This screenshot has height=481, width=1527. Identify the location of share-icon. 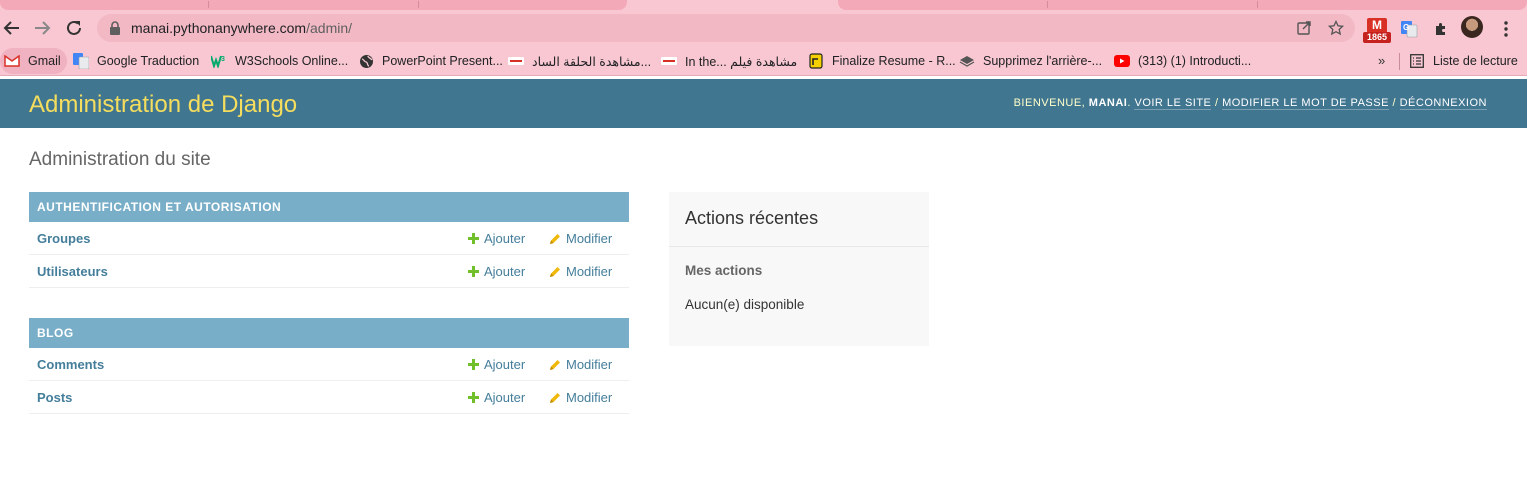
(1304, 28).